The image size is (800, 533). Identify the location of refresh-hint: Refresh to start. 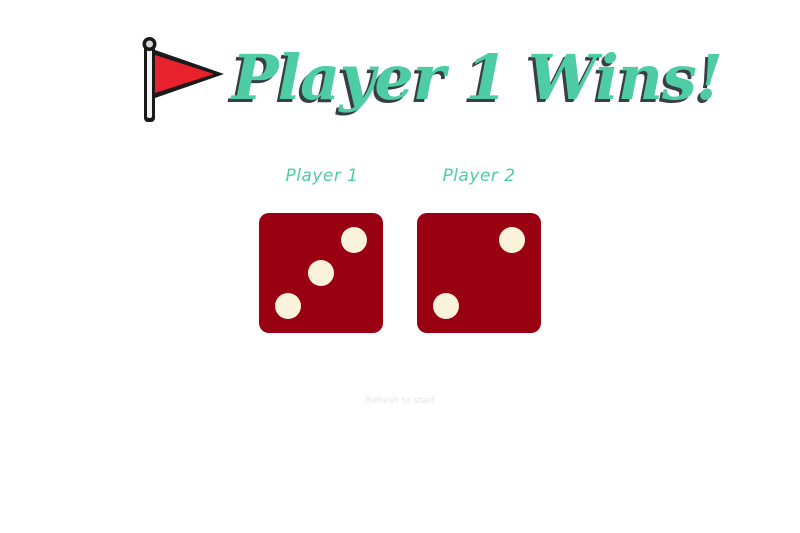
(400, 401).